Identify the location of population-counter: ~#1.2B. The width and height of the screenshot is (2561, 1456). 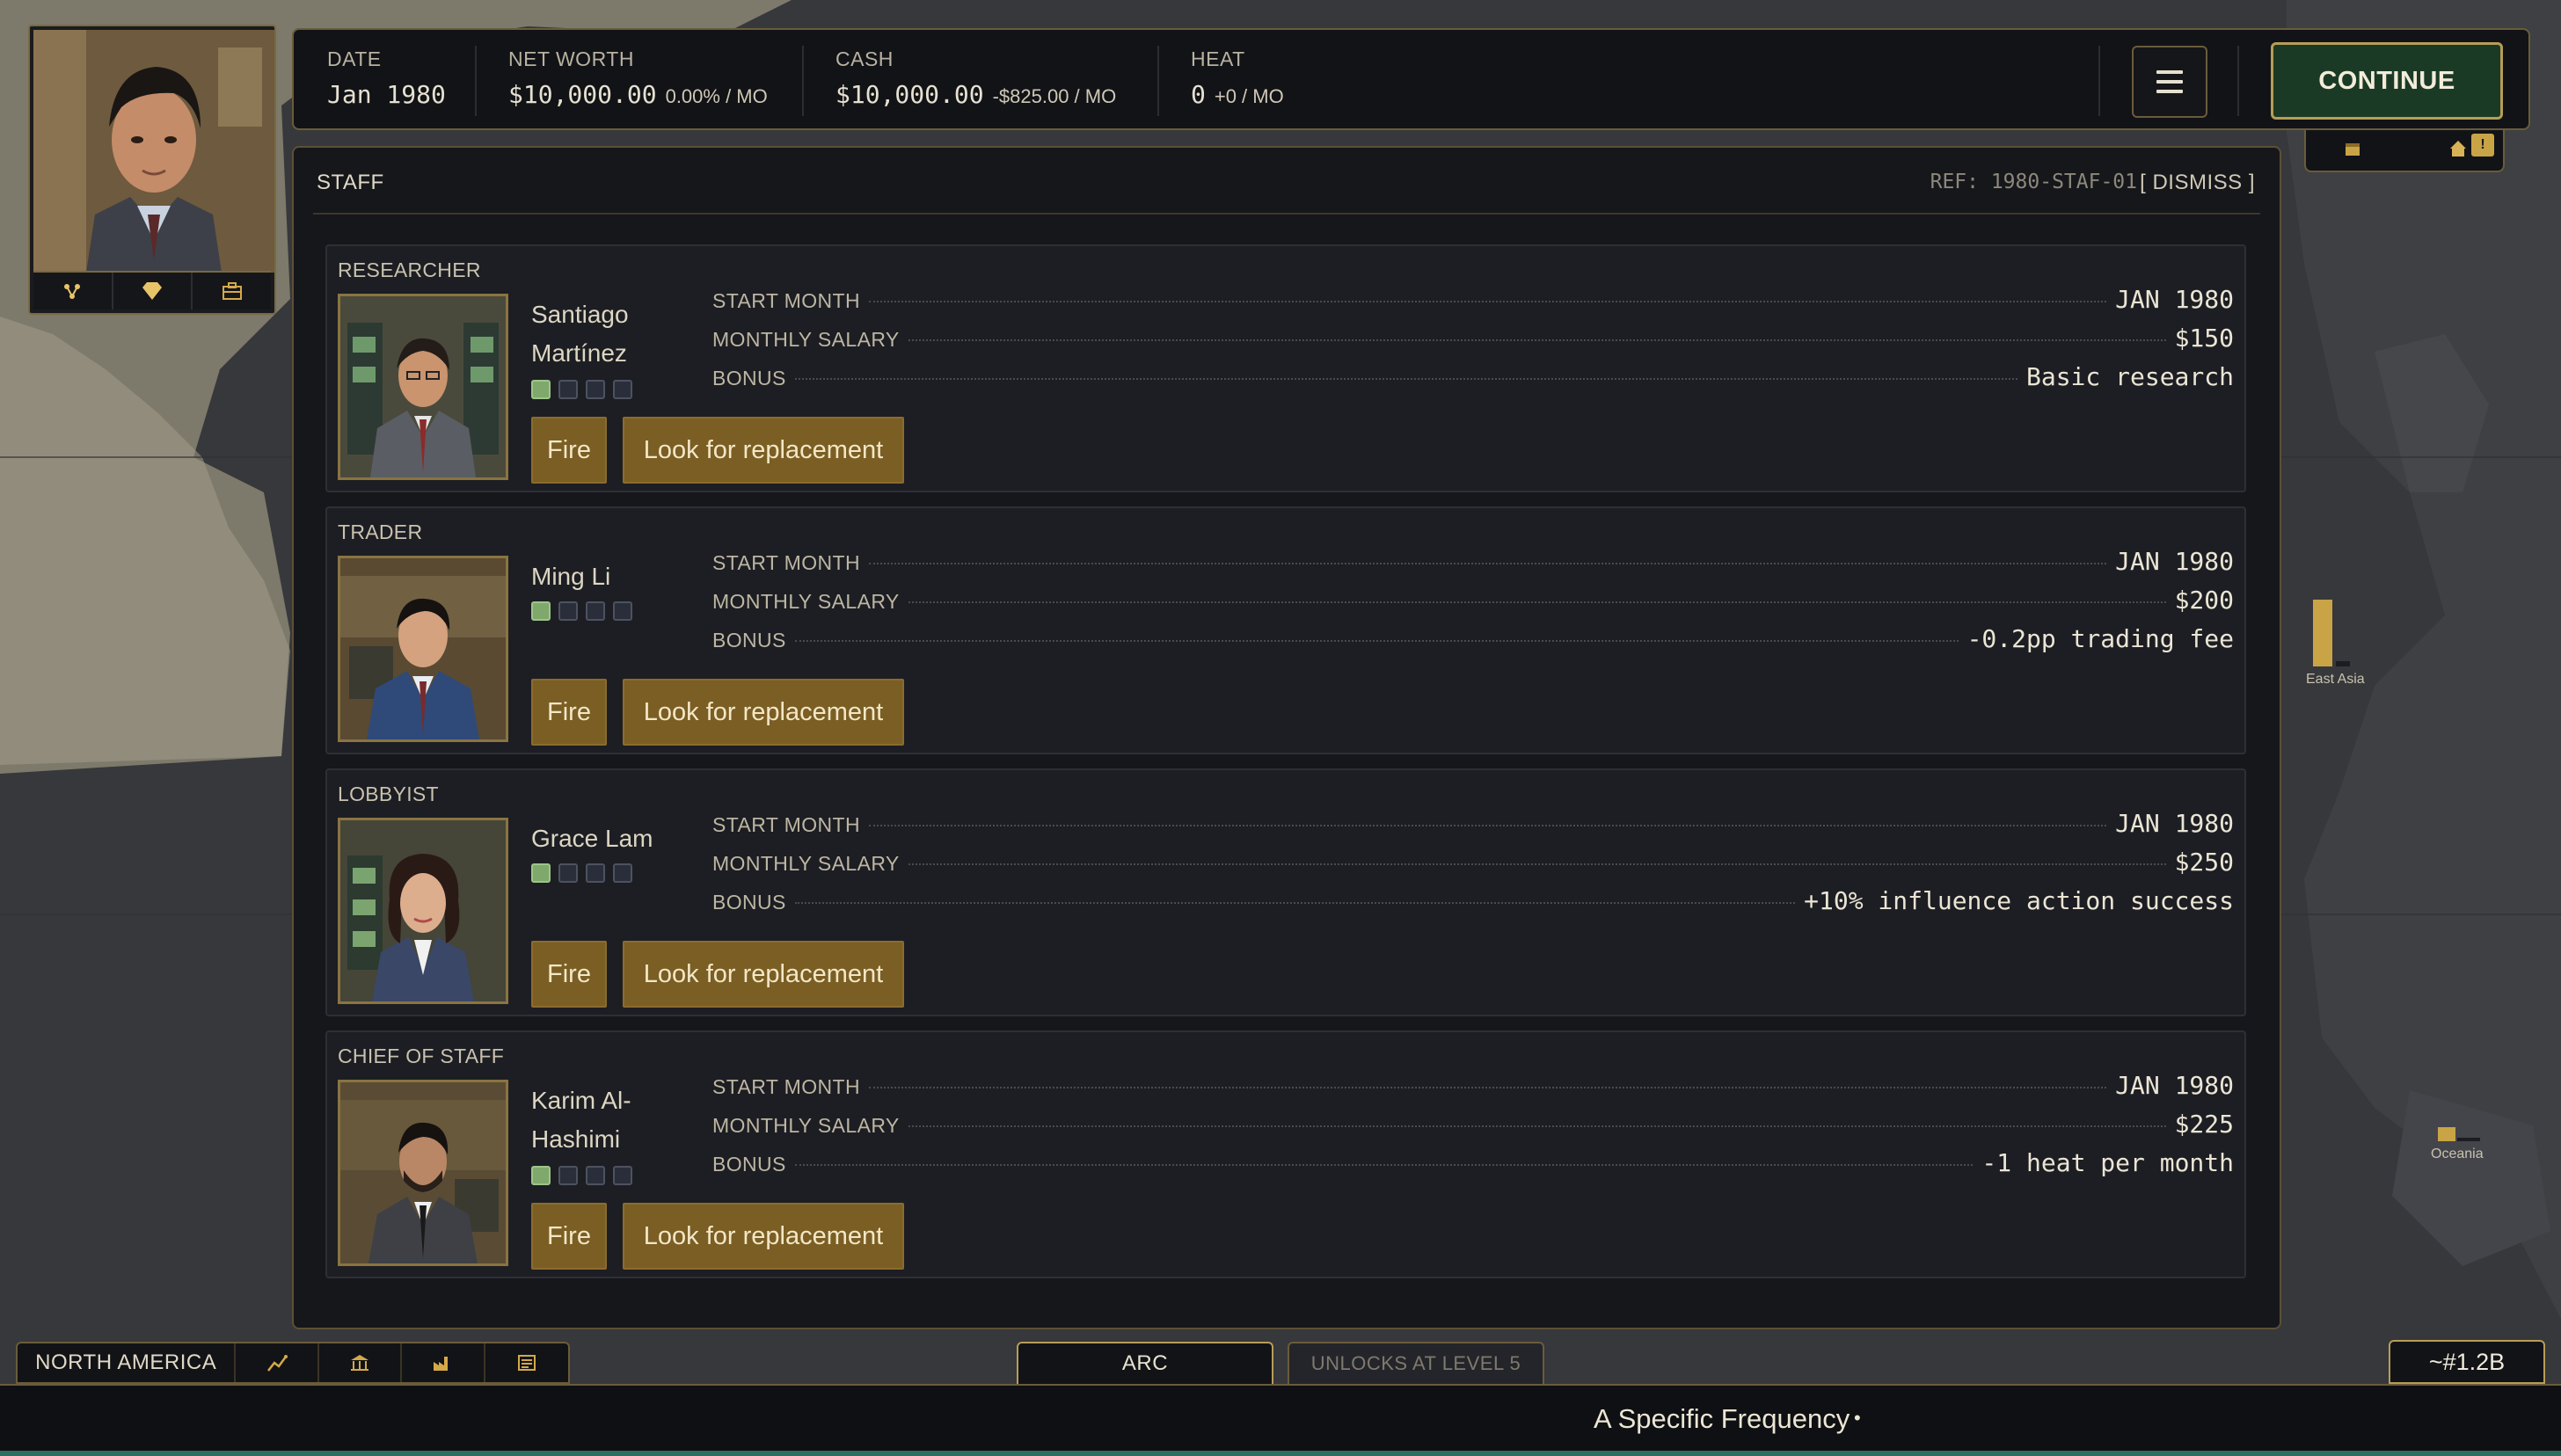
(2467, 1362).